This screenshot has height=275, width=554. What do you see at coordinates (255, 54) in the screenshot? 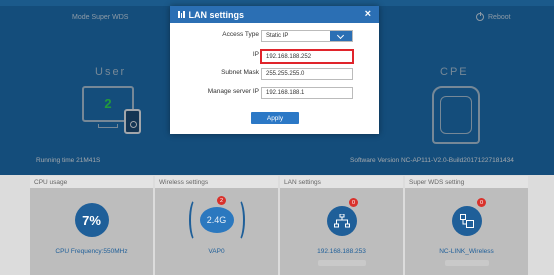
I see `ip-label: IP` at bounding box center [255, 54].